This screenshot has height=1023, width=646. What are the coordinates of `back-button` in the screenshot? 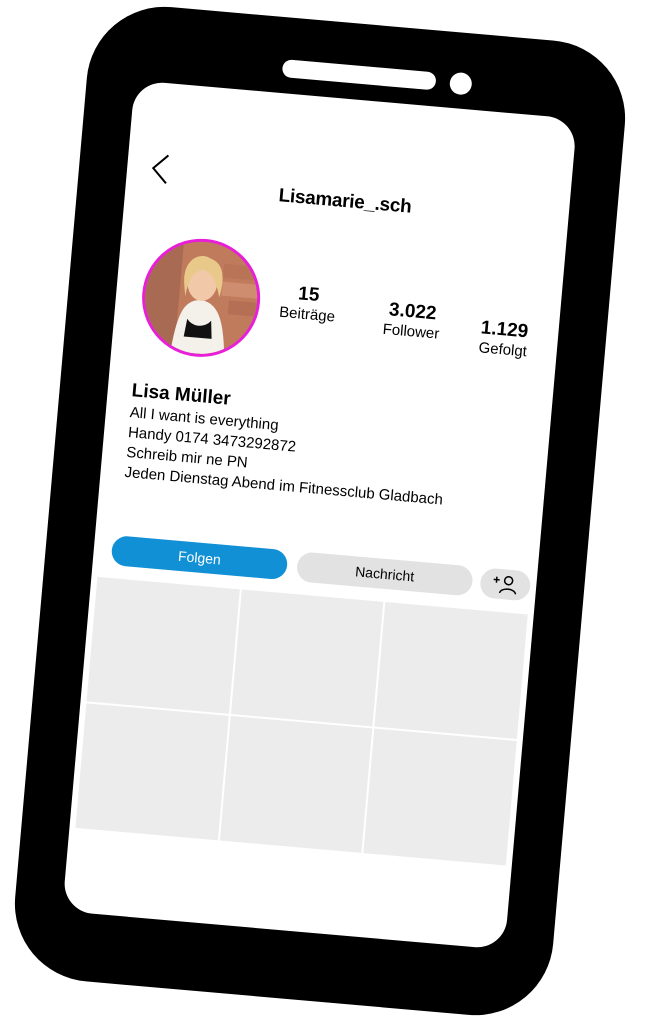 It's located at (160, 169).